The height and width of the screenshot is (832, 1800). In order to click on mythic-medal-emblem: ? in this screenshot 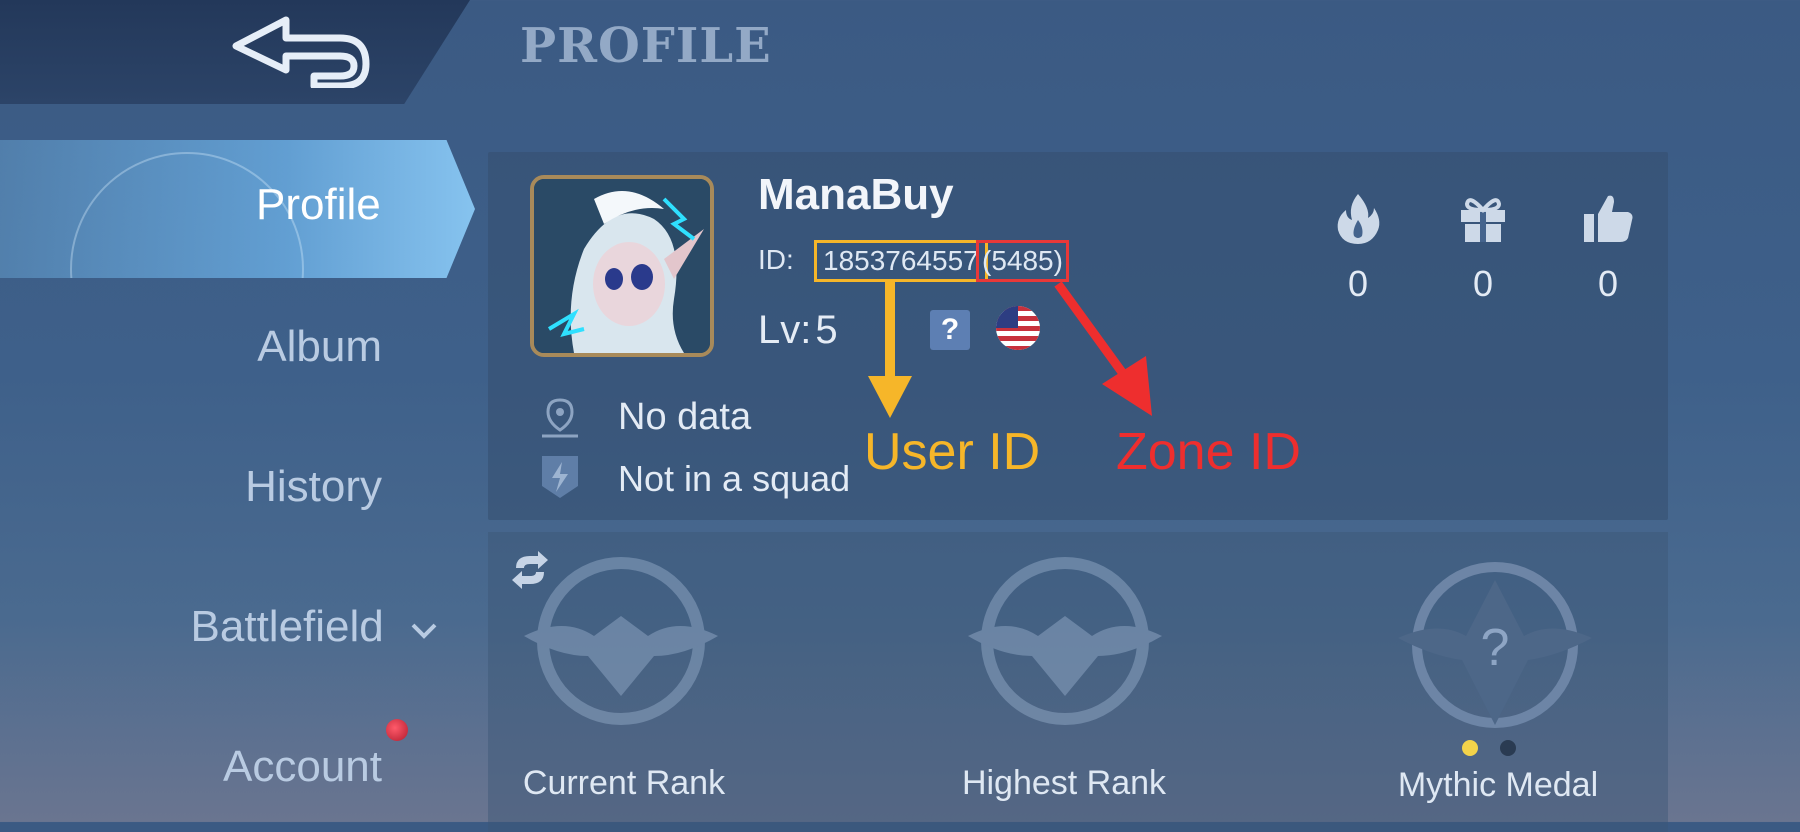, I will do `click(1495, 645)`.